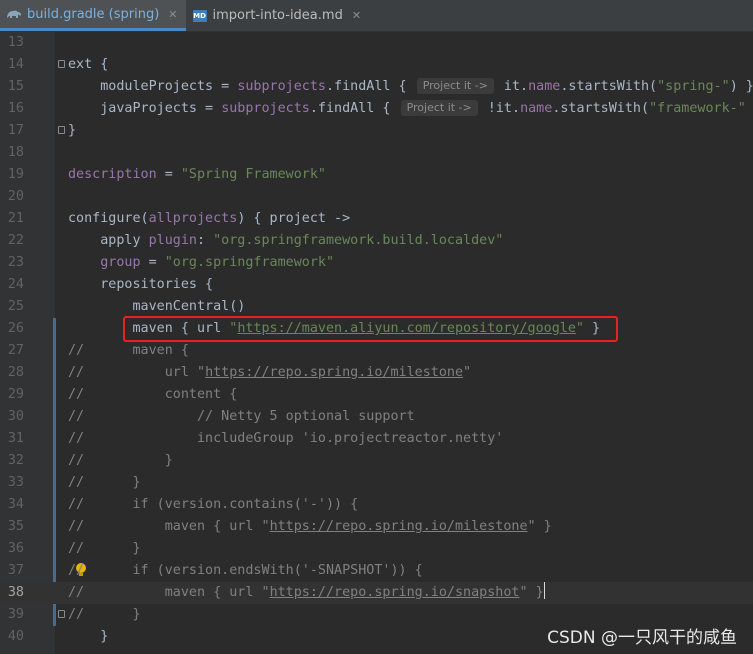  I want to click on code-line: 19 description = "Spring Framework", so click(166, 174).